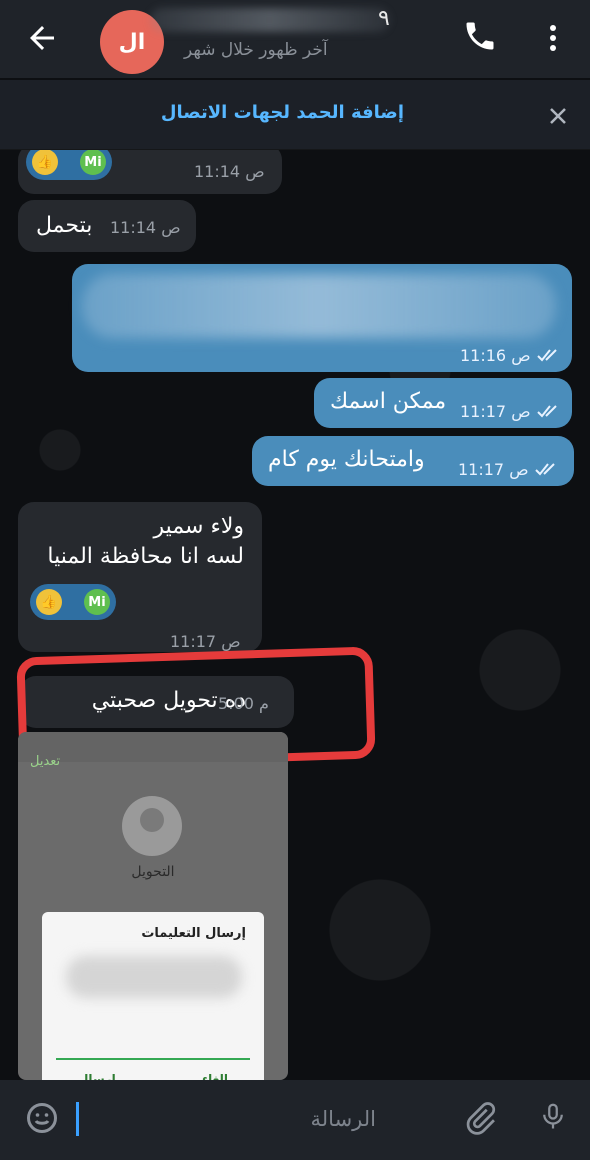 This screenshot has width=590, height=1160. Describe the element at coordinates (558, 116) in the screenshot. I see `close-icon` at that location.